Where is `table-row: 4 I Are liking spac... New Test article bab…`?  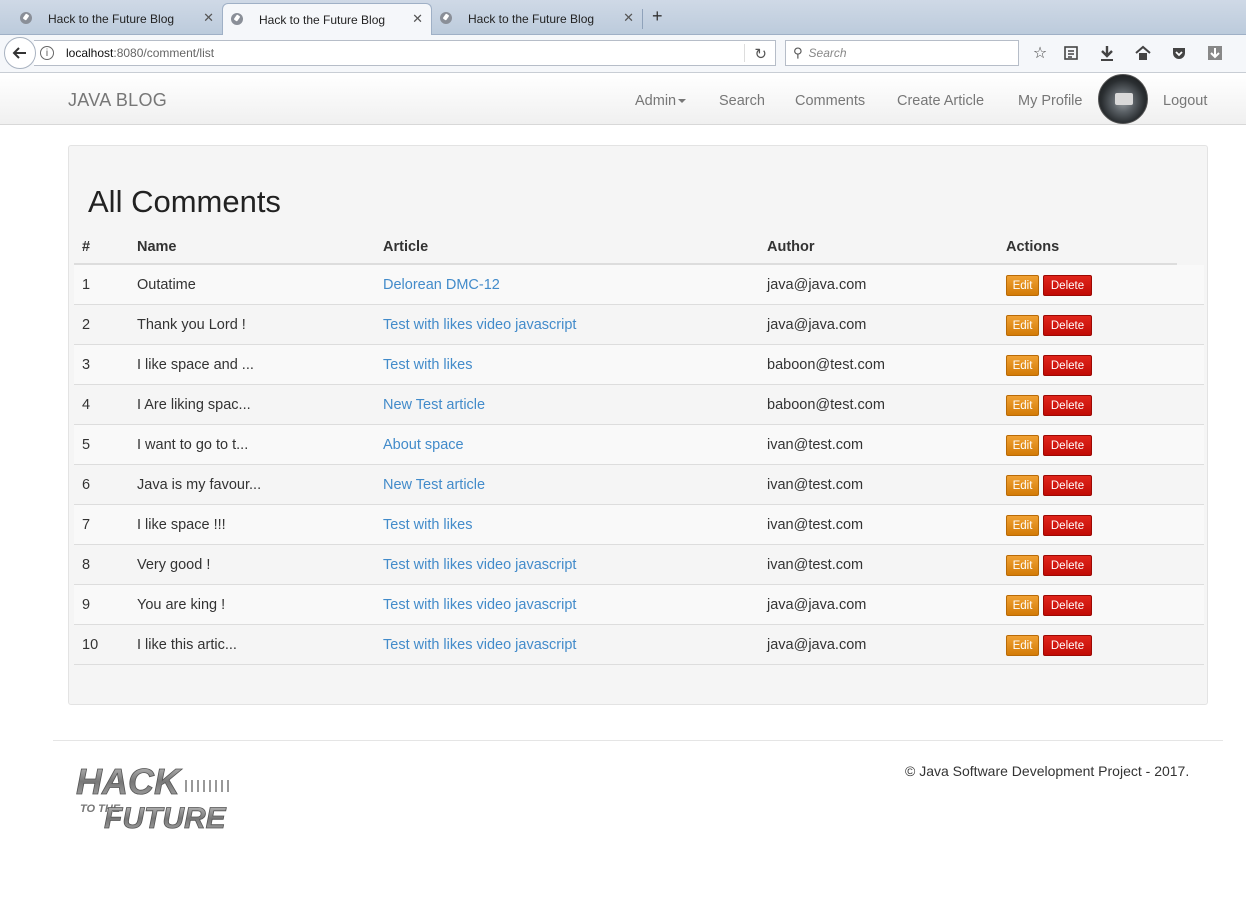
table-row: 4 I Are liking spac... New Test article bab… is located at coordinates (639, 405).